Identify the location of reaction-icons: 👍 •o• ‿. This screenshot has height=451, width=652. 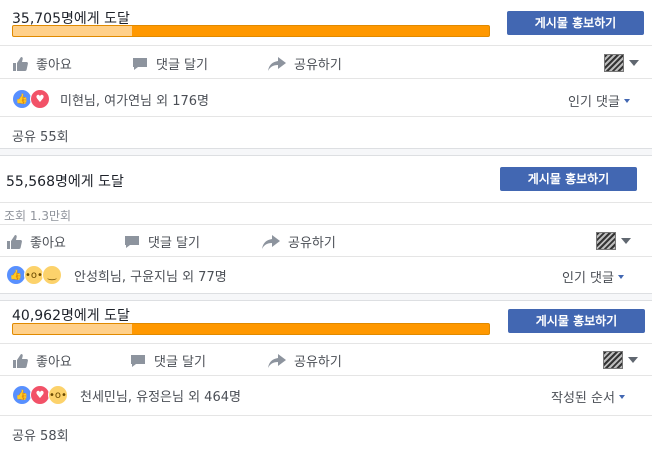
(34, 275).